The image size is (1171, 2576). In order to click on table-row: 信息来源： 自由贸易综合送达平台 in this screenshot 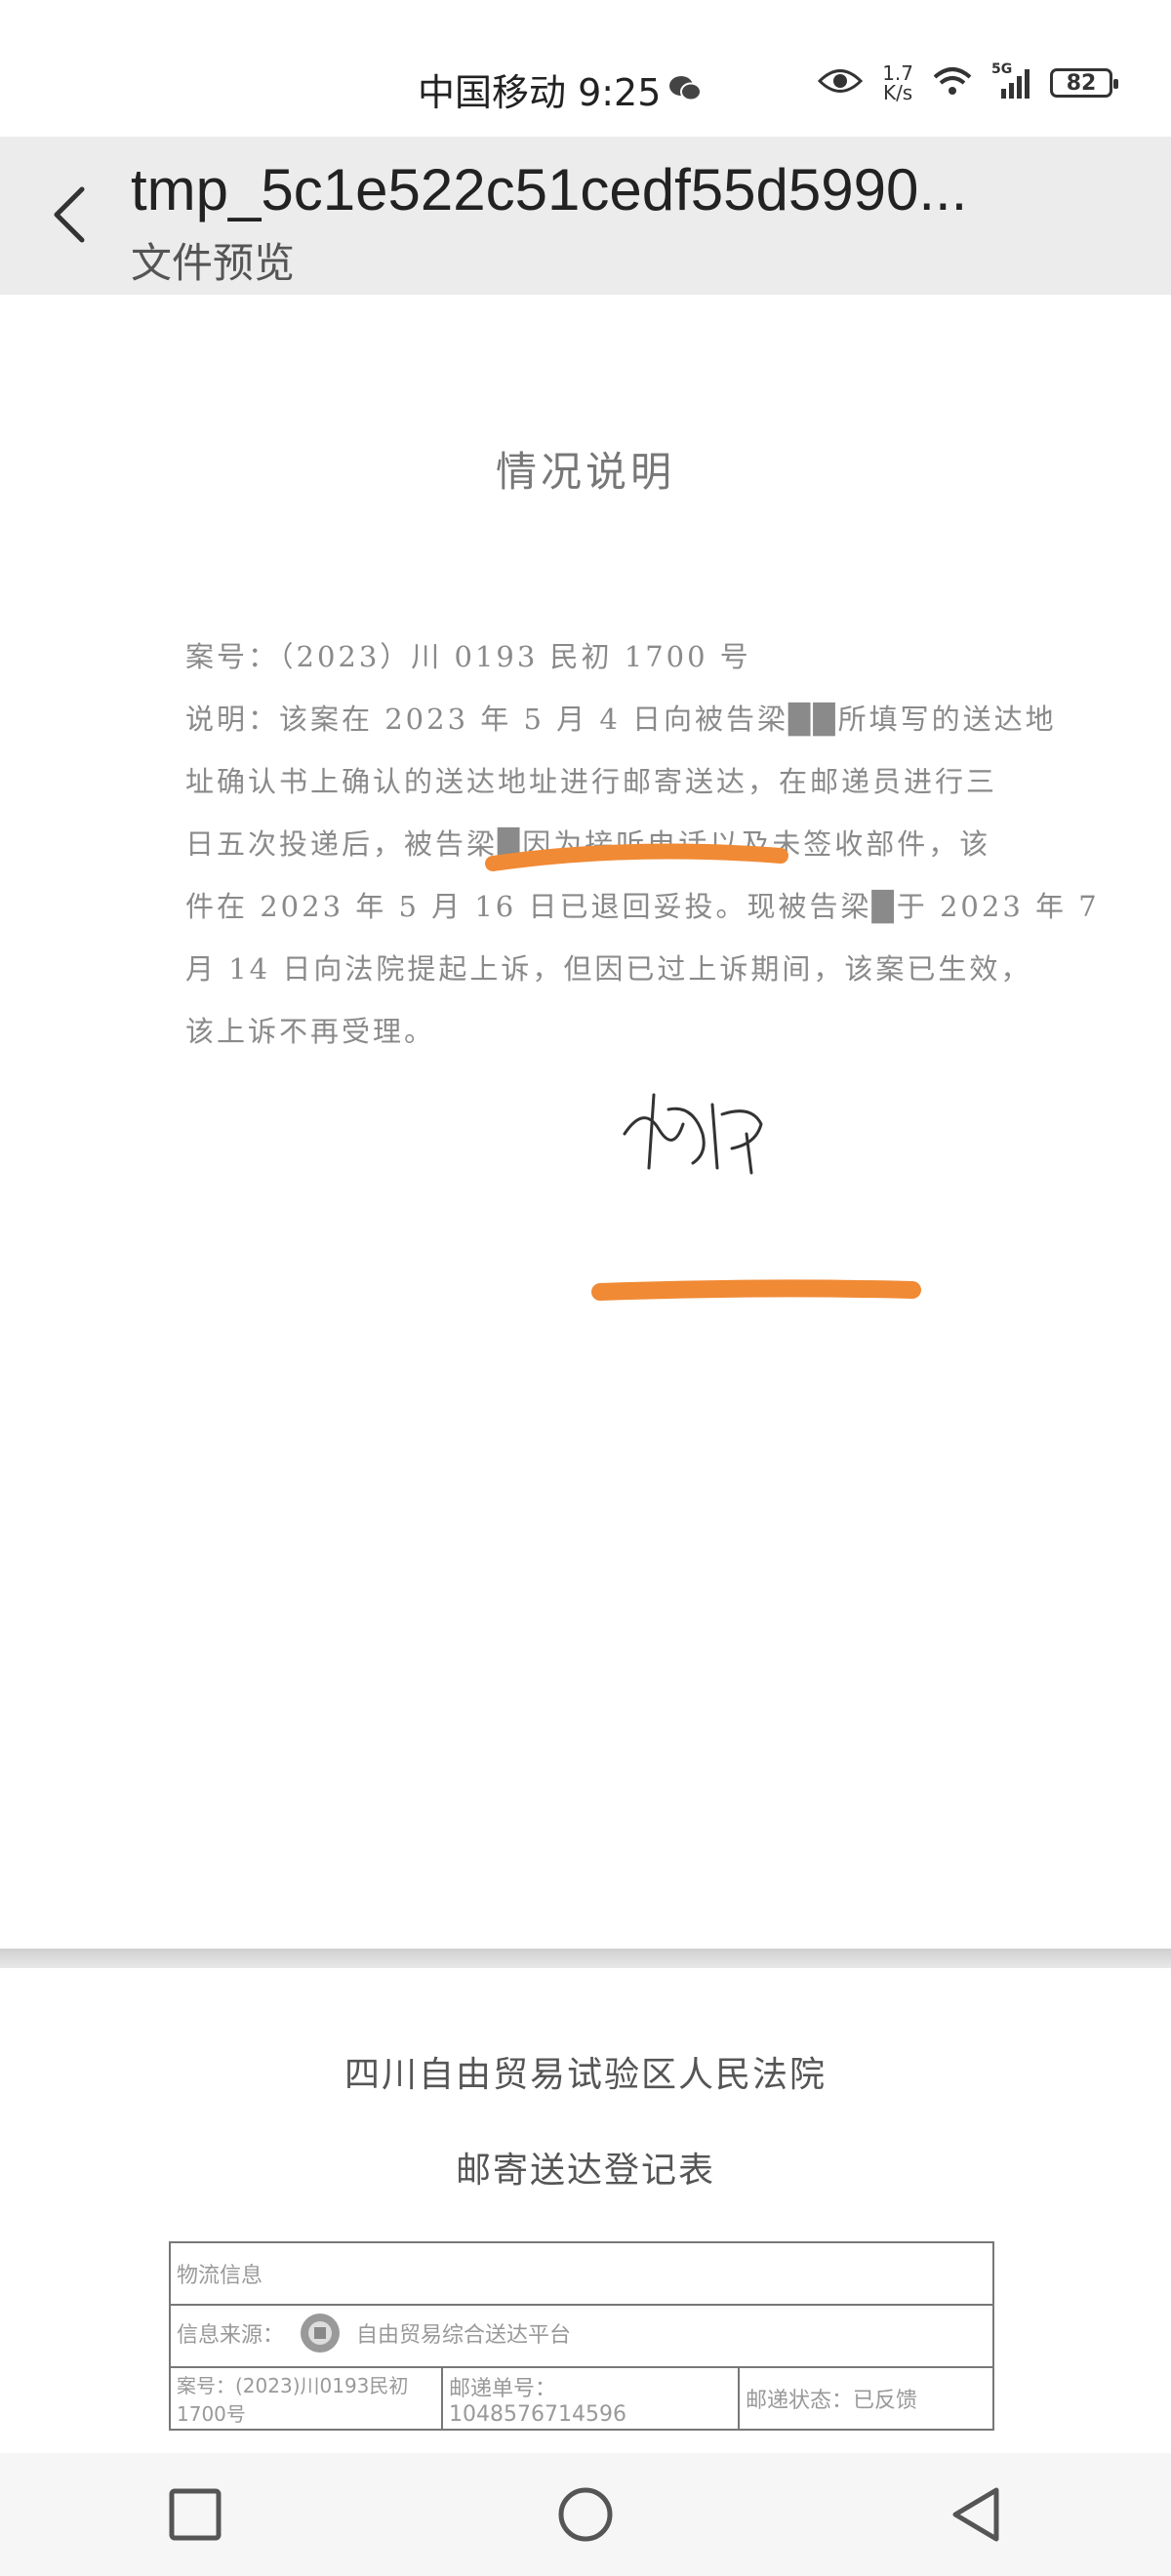, I will do `click(581, 2336)`.